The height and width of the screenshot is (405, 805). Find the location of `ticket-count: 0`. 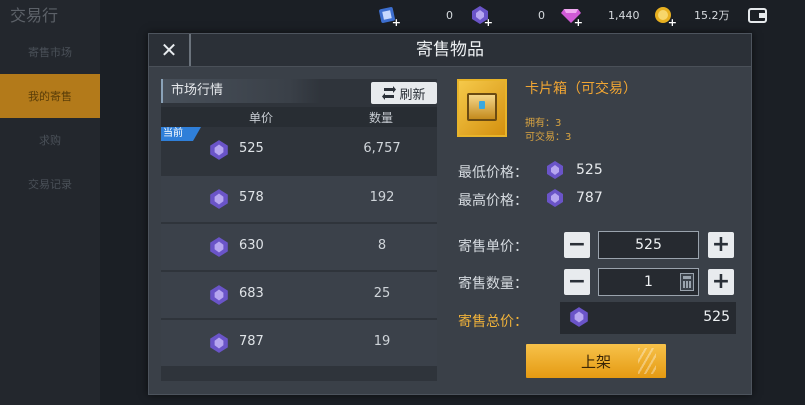

ticket-count: 0 is located at coordinates (449, 15).